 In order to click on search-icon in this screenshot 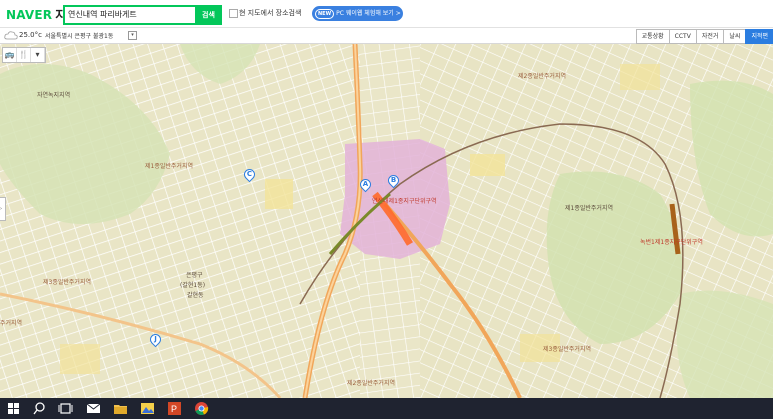, I will do `click(39, 408)`.